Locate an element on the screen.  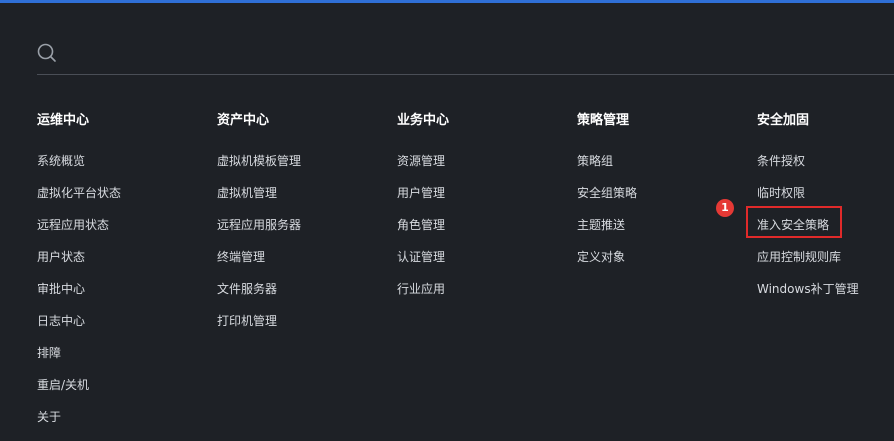
menu-item-security-group-policy: 安全组策略 is located at coordinates (607, 200).